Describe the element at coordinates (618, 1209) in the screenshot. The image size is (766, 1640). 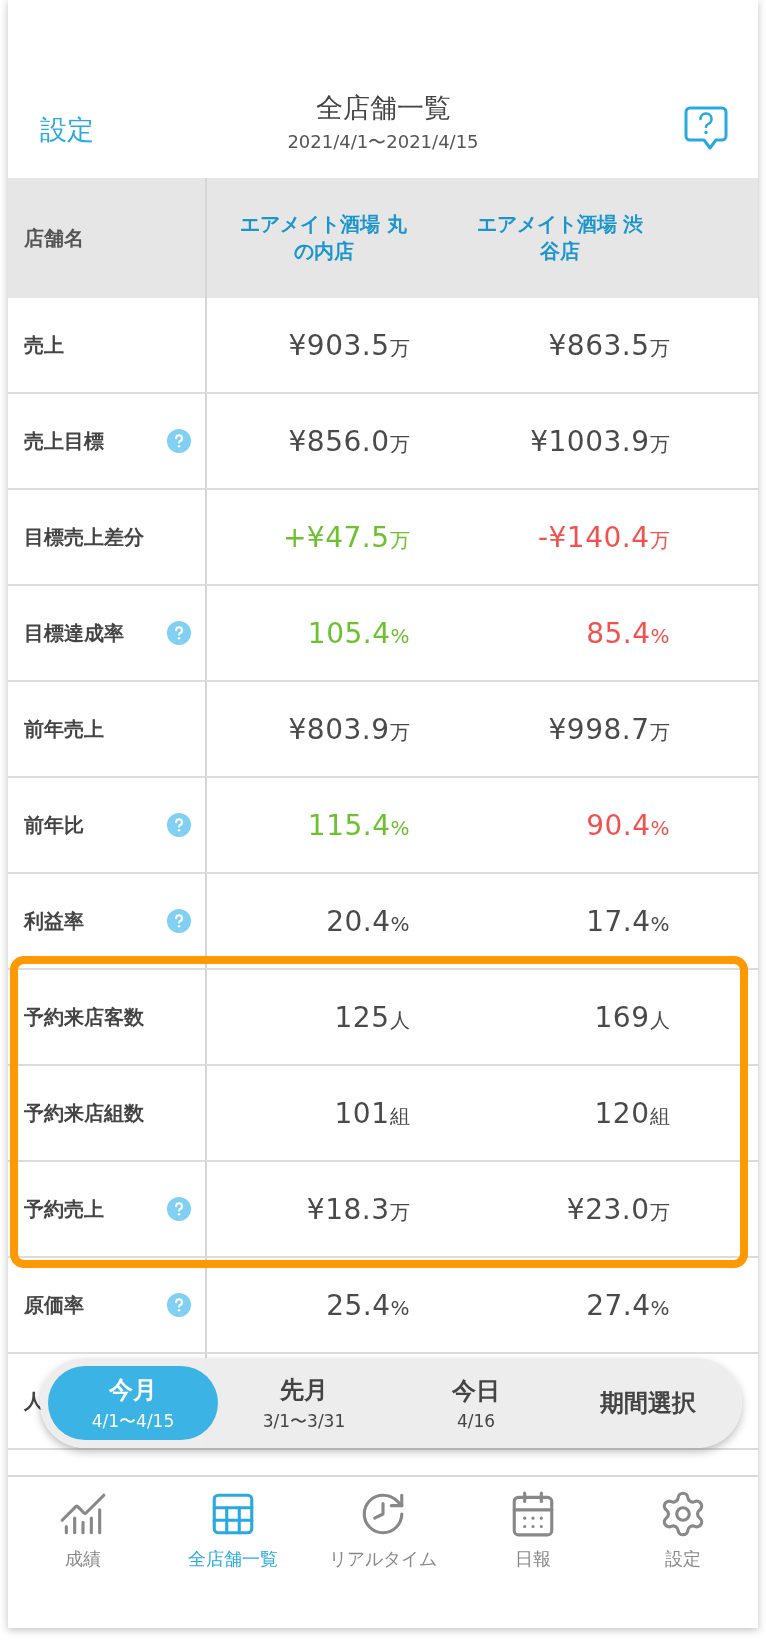
I see `value-text: ¥23.0万` at that location.